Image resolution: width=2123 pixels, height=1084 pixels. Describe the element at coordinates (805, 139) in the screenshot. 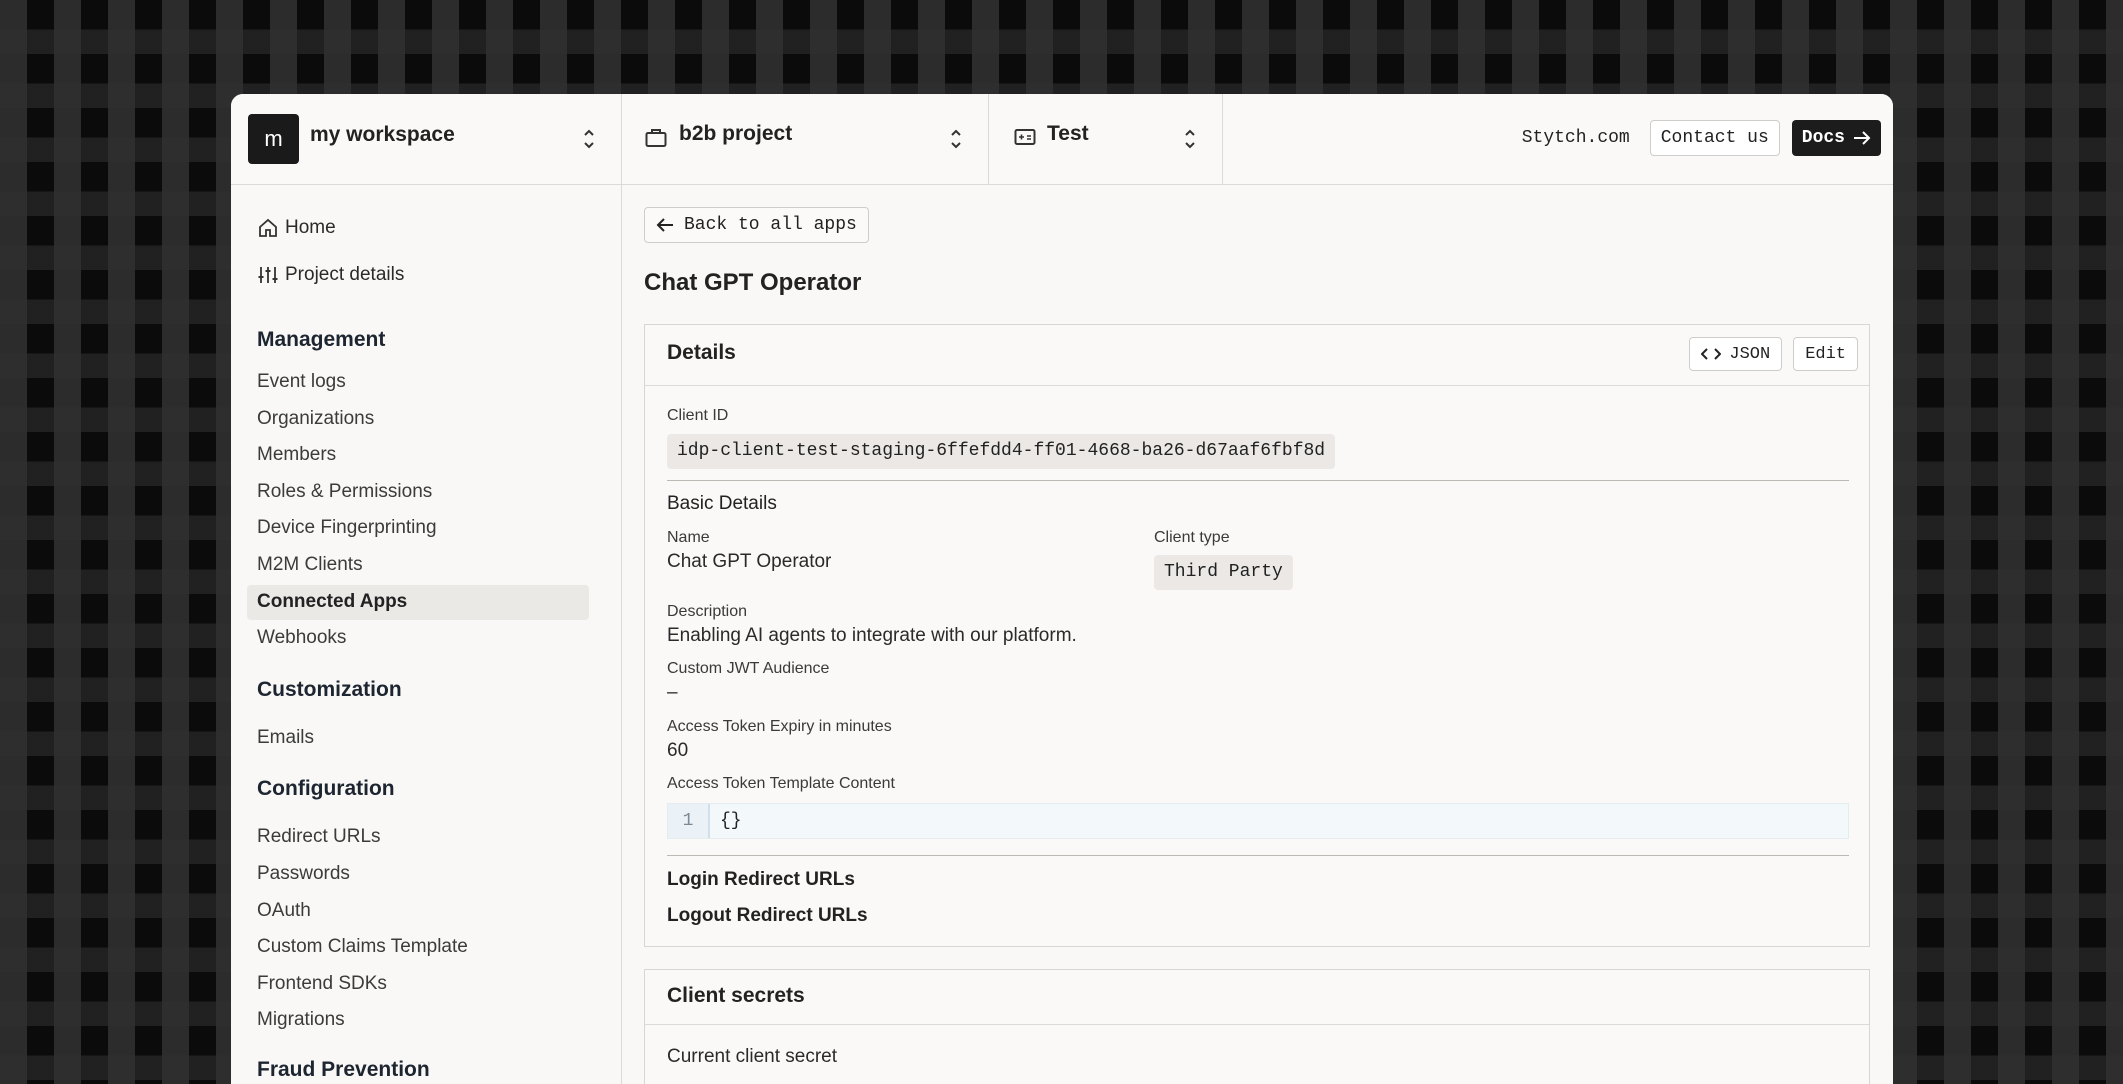

I see `project-switcher: b2b project` at that location.